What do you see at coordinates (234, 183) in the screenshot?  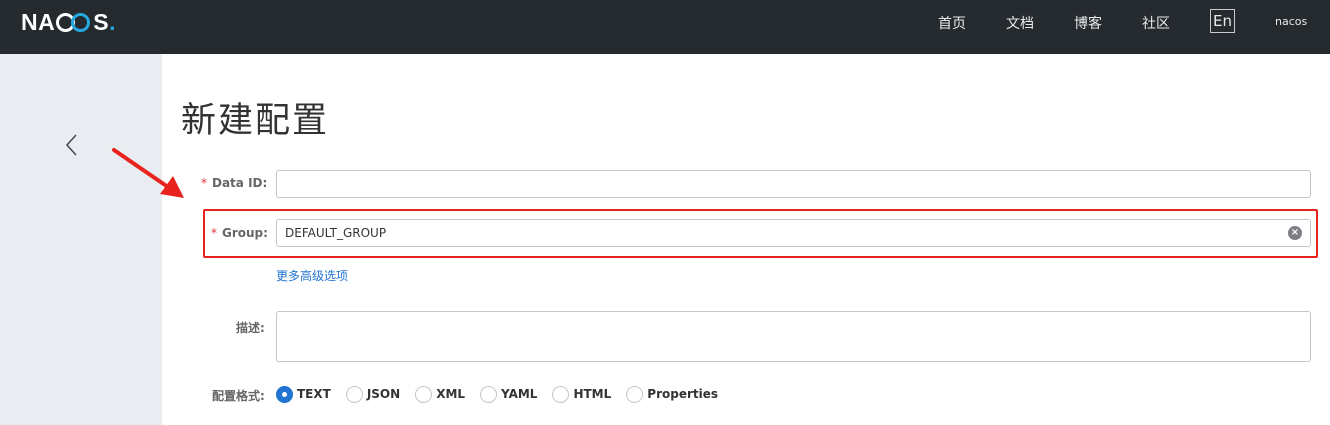 I see `data-id-label: * Data ID:` at bounding box center [234, 183].